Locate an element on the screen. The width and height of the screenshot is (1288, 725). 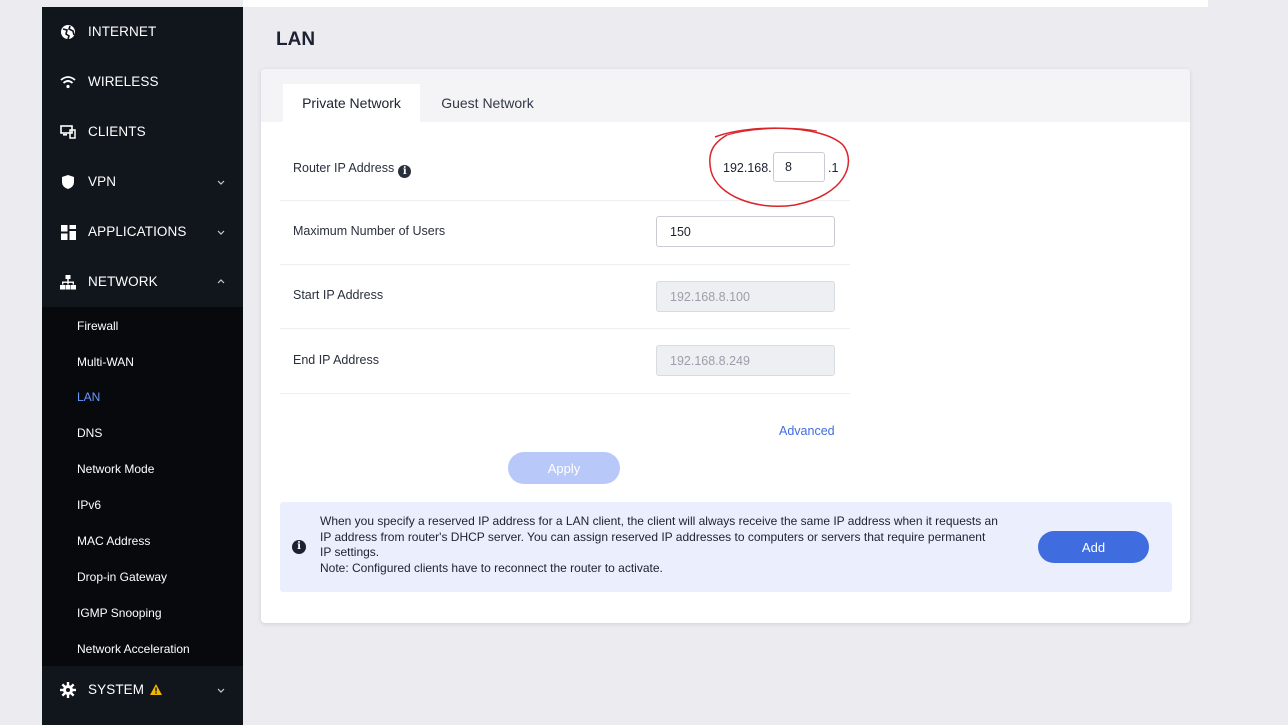
tab-guest-network: Guest Network is located at coordinates (487, 103).